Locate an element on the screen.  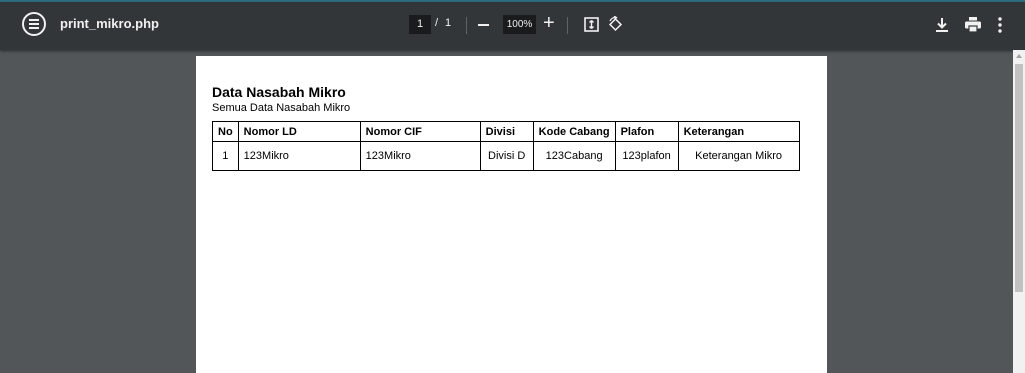
pdf-toolbar: print_mikro.php 1 / 1 100% + is located at coordinates (512, 26).